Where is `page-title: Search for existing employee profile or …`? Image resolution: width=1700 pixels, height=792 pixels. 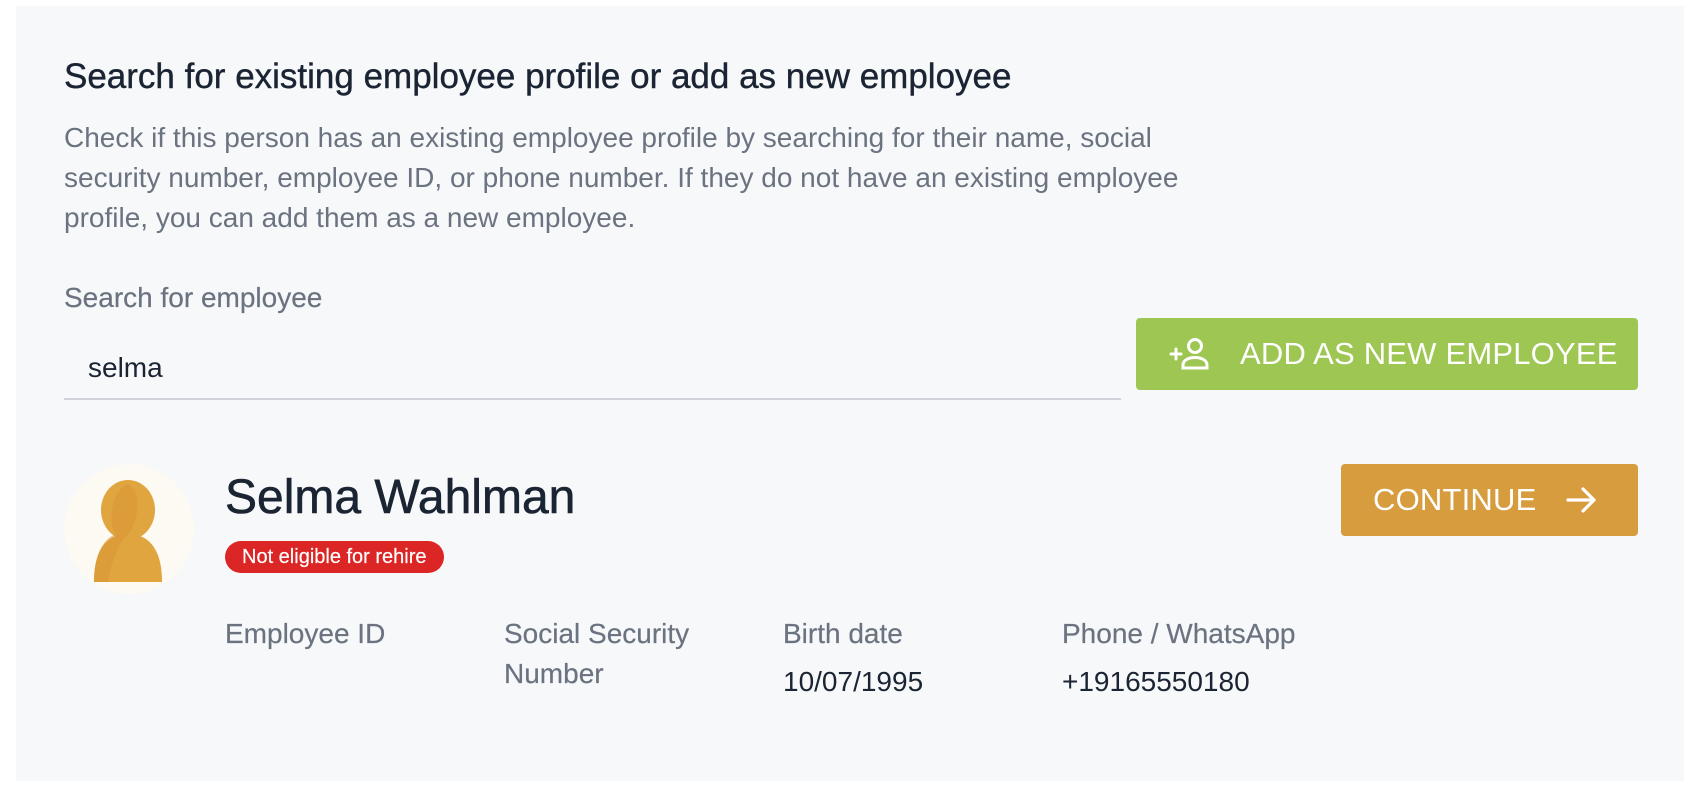 page-title: Search for existing employee profile or … is located at coordinates (538, 76).